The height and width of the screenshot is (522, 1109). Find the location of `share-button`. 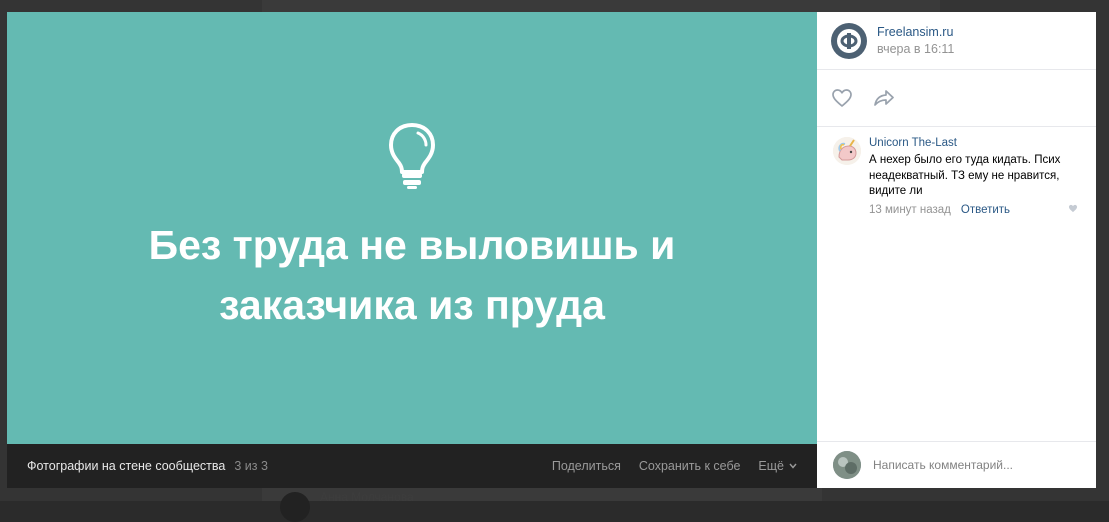

share-button is located at coordinates (884, 98).